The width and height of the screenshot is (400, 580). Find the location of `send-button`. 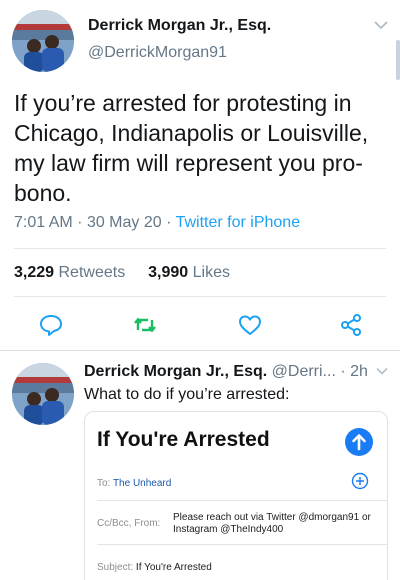

send-button is located at coordinates (359, 442).